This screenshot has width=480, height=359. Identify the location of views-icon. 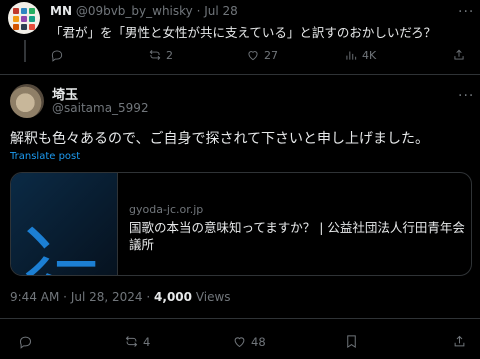
(351, 55).